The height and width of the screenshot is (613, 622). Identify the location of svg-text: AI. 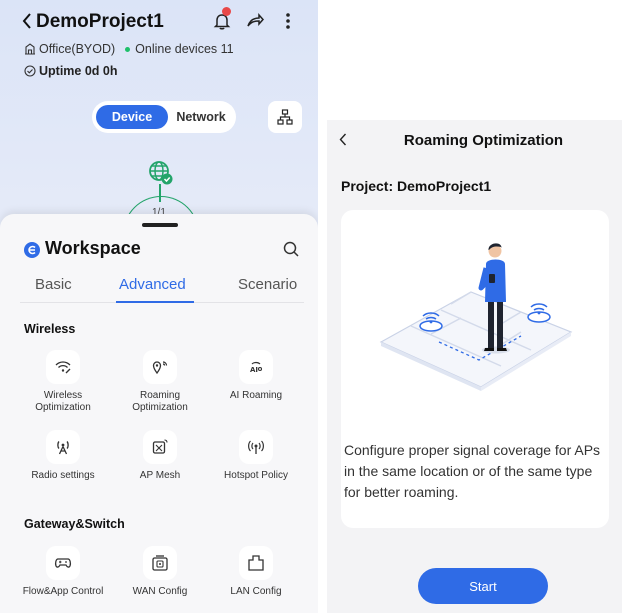
(254, 370).